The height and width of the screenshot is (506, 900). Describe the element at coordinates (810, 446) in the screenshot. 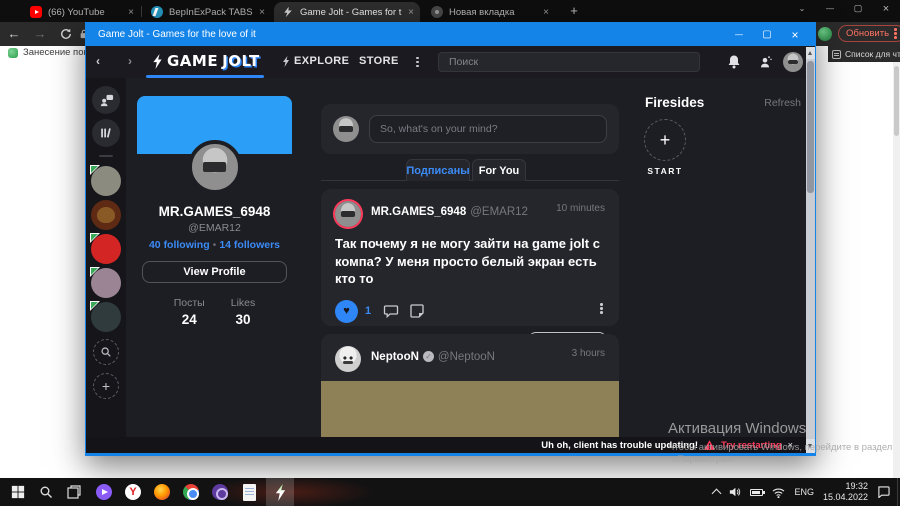

I see `scroll-down-arrow` at that location.